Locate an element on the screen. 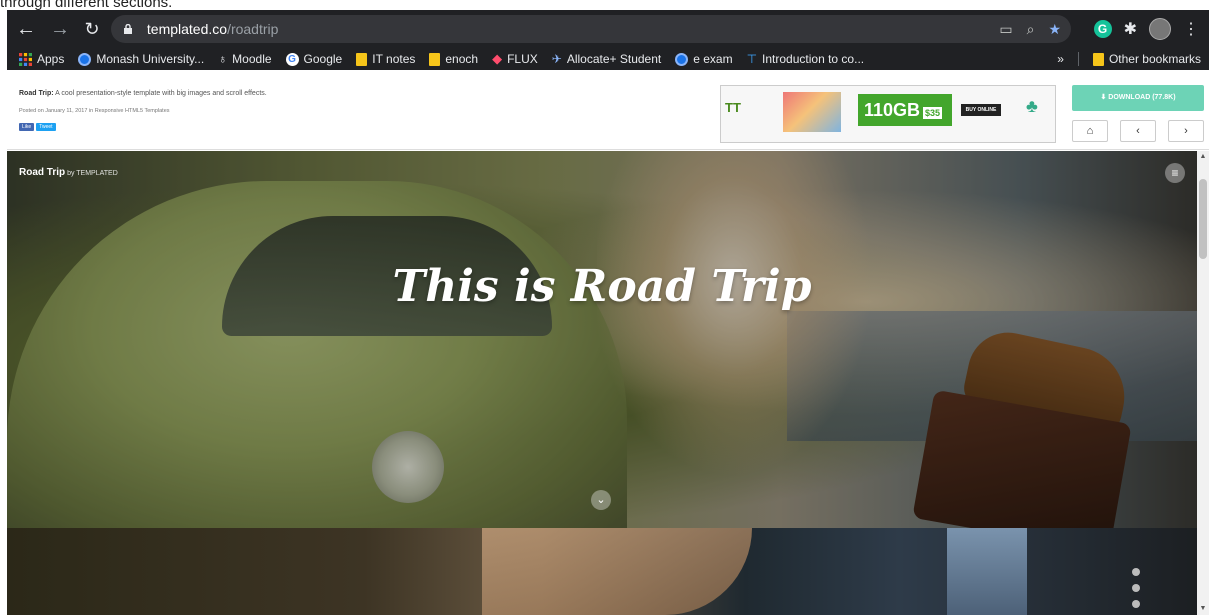 The image size is (1209, 615). scroll-thumb is located at coordinates (1203, 219).